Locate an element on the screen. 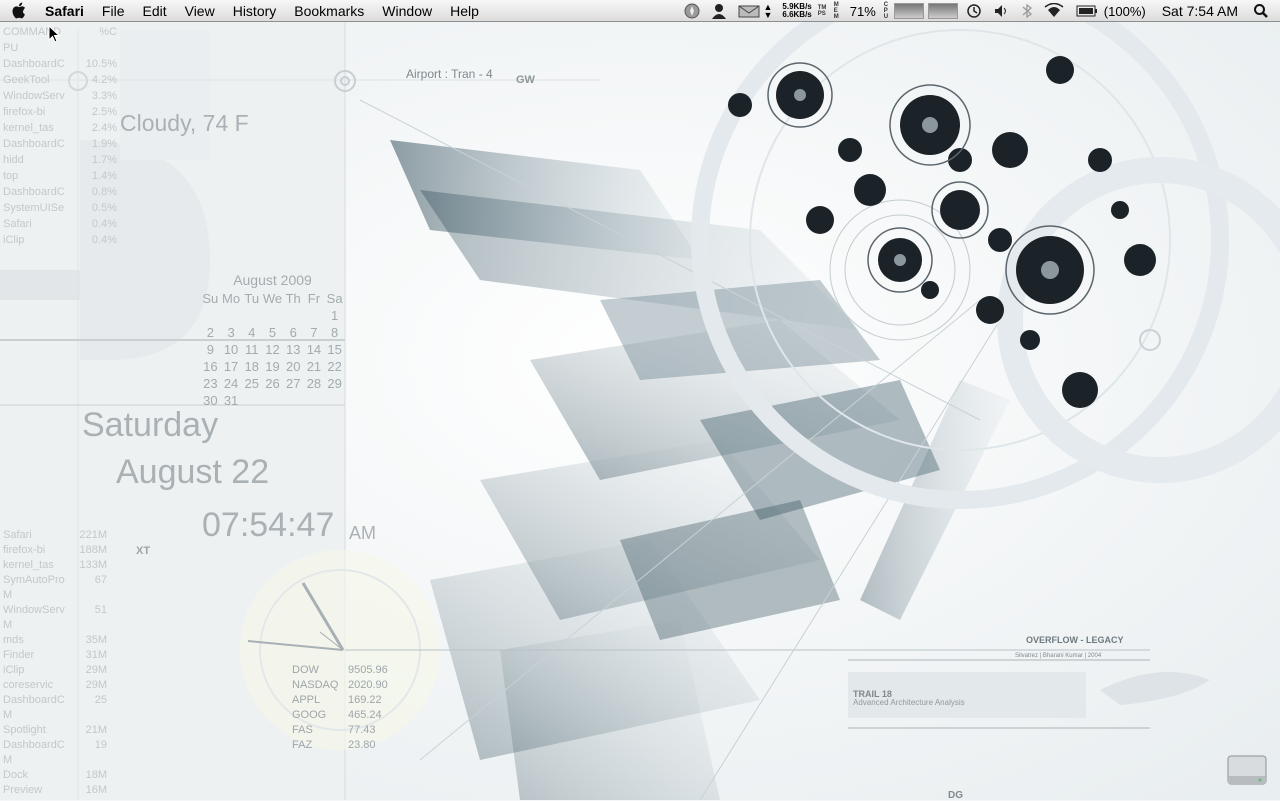 The image size is (1280, 801). menu-clock: Sat 7:54 AM is located at coordinates (1200, 11).